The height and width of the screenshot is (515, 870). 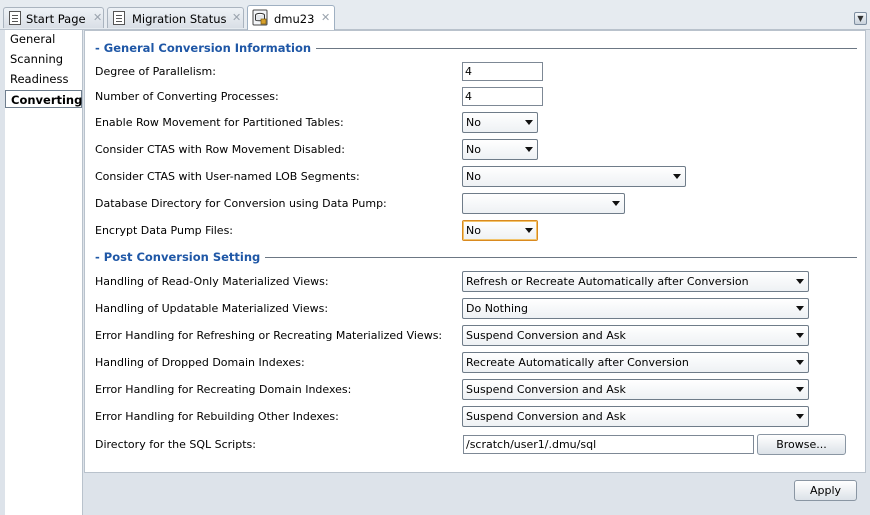 I want to click on tab-start-page: Start Page ✕, so click(x=53, y=17).